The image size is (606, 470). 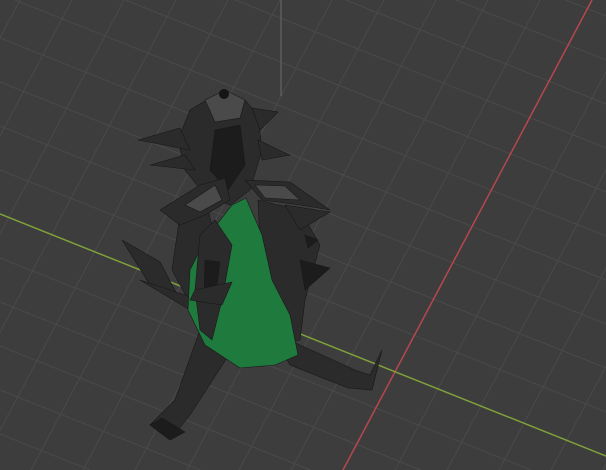 What do you see at coordinates (224, 94) in the screenshot?
I see `head-socket` at bounding box center [224, 94].